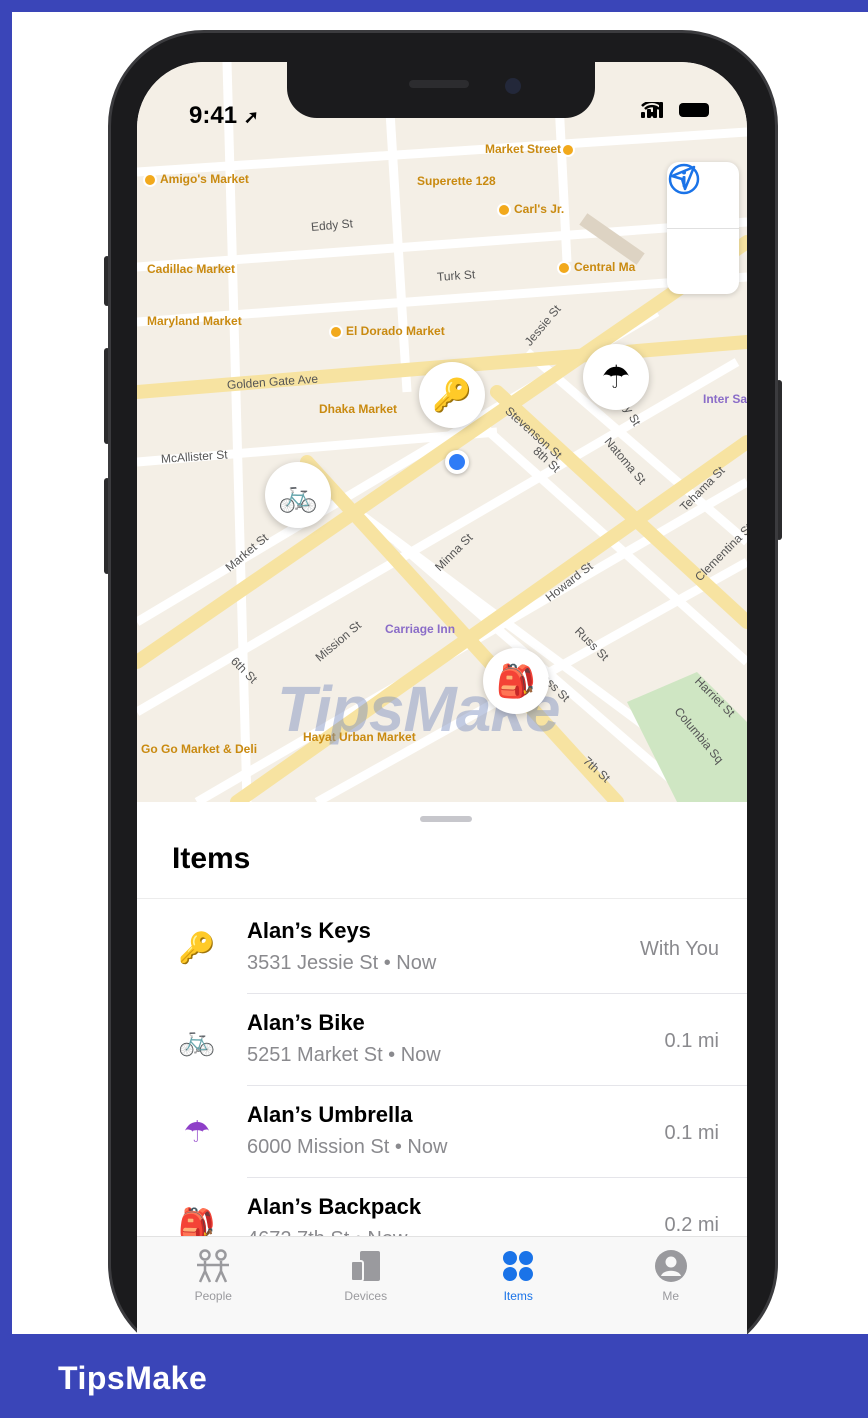 This screenshot has height=1418, width=868. I want to click on me-icon, so click(671, 1266).